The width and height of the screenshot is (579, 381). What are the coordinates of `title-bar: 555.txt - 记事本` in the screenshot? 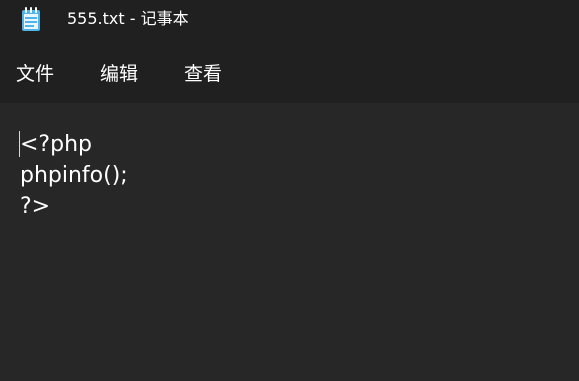 It's located at (289, 22).